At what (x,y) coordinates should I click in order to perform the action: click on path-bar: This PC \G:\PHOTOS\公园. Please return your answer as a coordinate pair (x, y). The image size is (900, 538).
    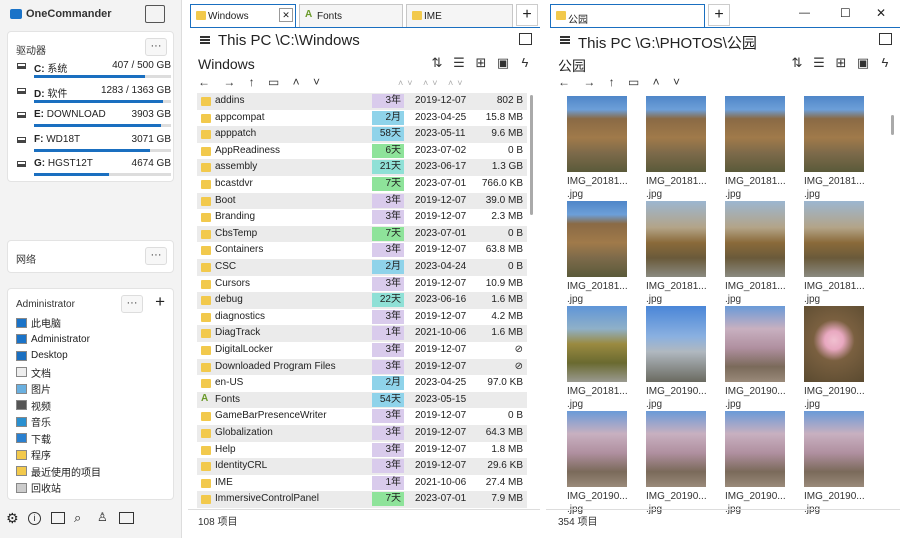
    Looking at the image, I should click on (667, 42).